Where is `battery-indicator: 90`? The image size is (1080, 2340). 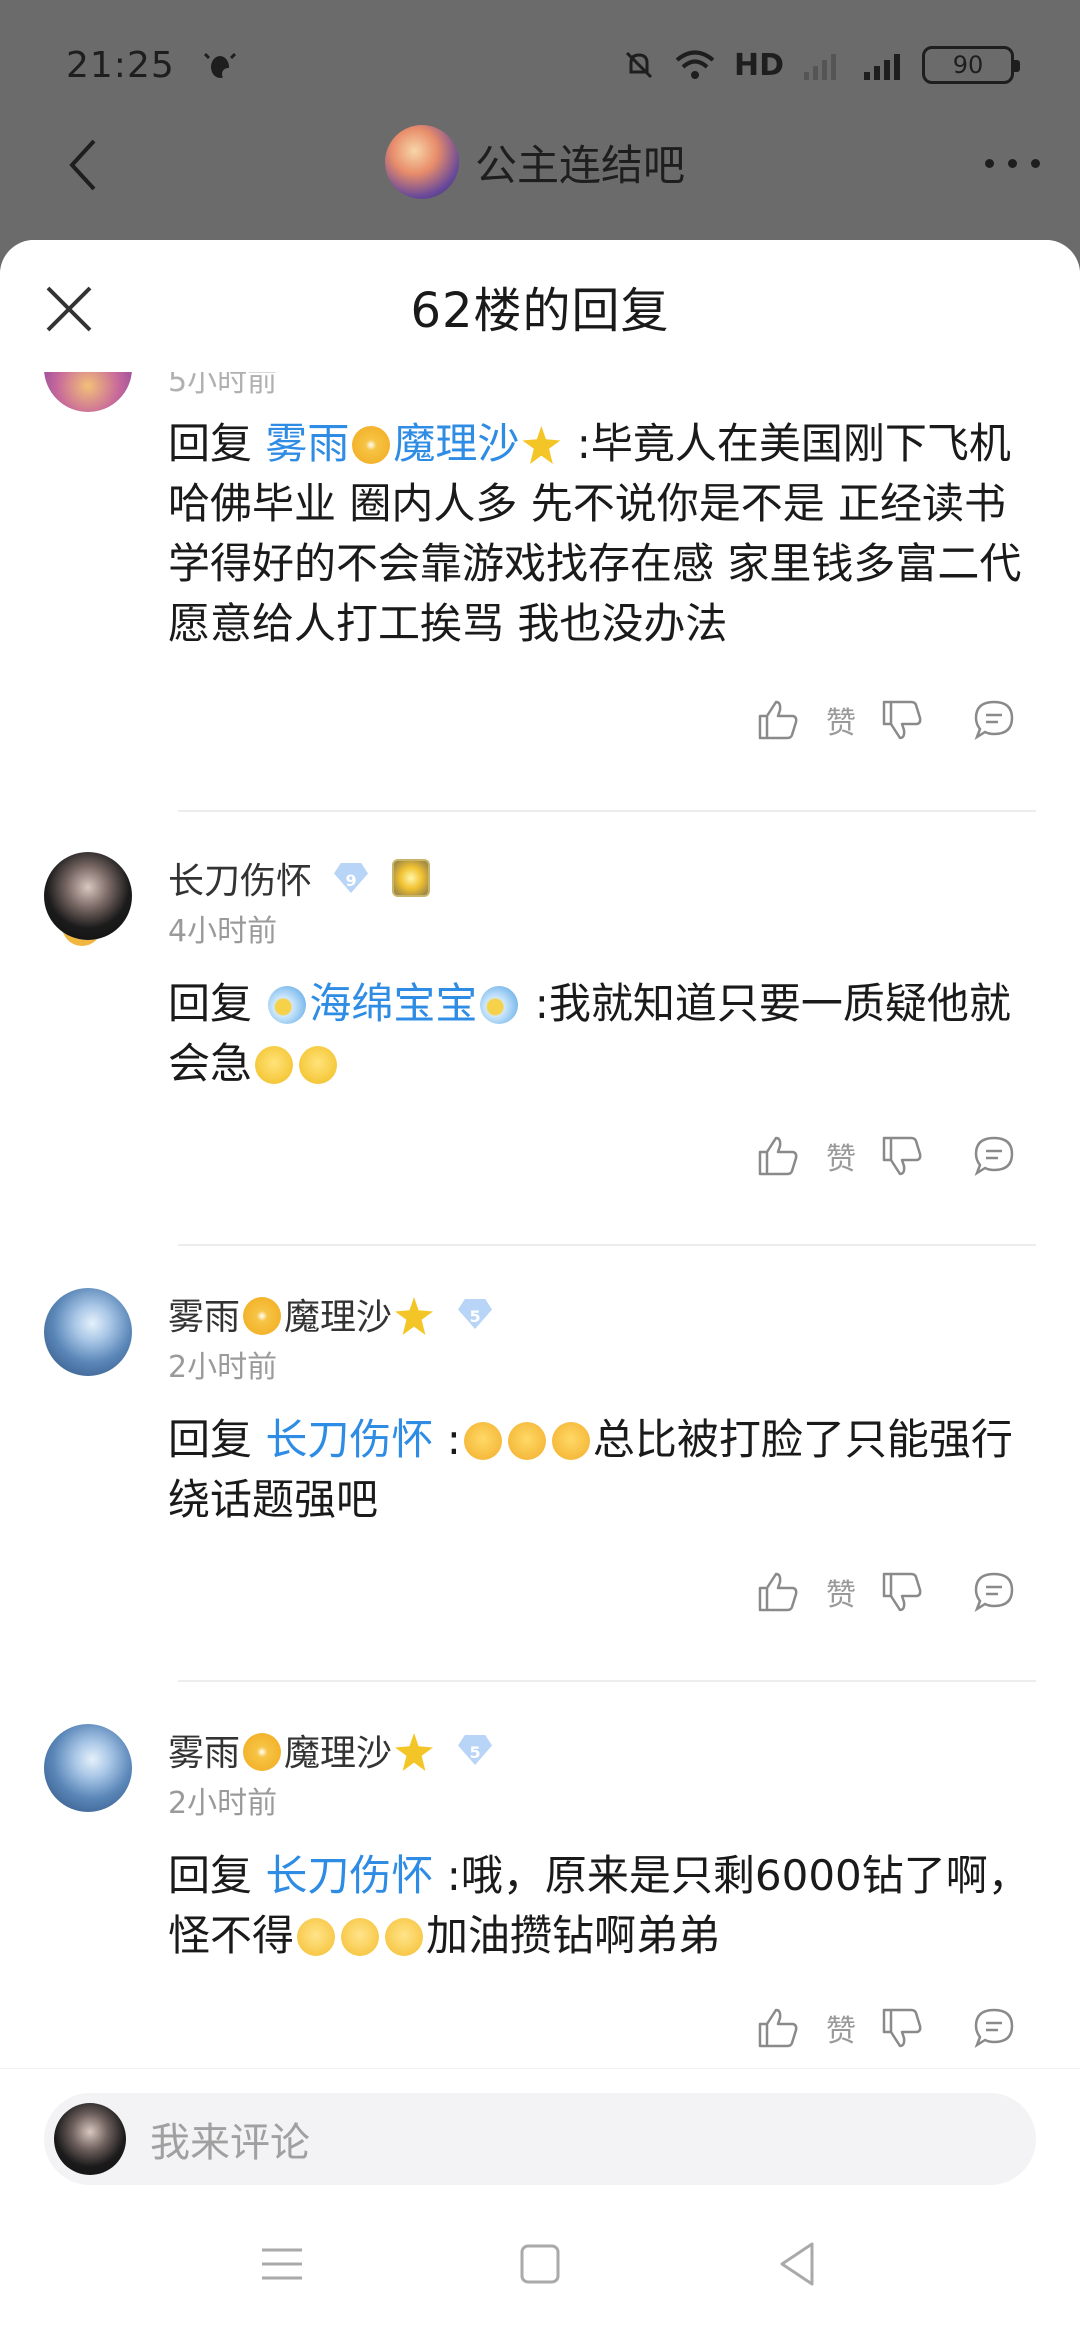
battery-indicator: 90 is located at coordinates (971, 65).